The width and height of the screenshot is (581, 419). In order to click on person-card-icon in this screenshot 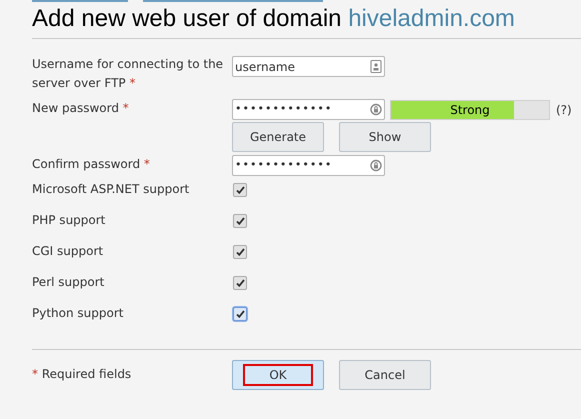, I will do `click(376, 66)`.